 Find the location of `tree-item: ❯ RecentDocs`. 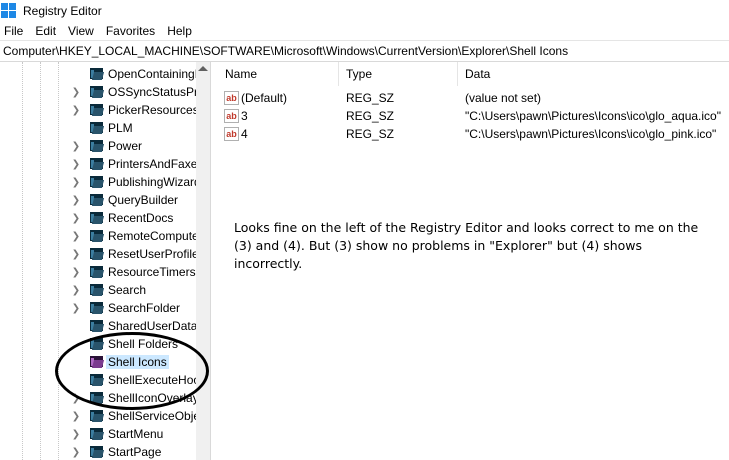

tree-item: ❯ RecentDocs is located at coordinates (122, 218).